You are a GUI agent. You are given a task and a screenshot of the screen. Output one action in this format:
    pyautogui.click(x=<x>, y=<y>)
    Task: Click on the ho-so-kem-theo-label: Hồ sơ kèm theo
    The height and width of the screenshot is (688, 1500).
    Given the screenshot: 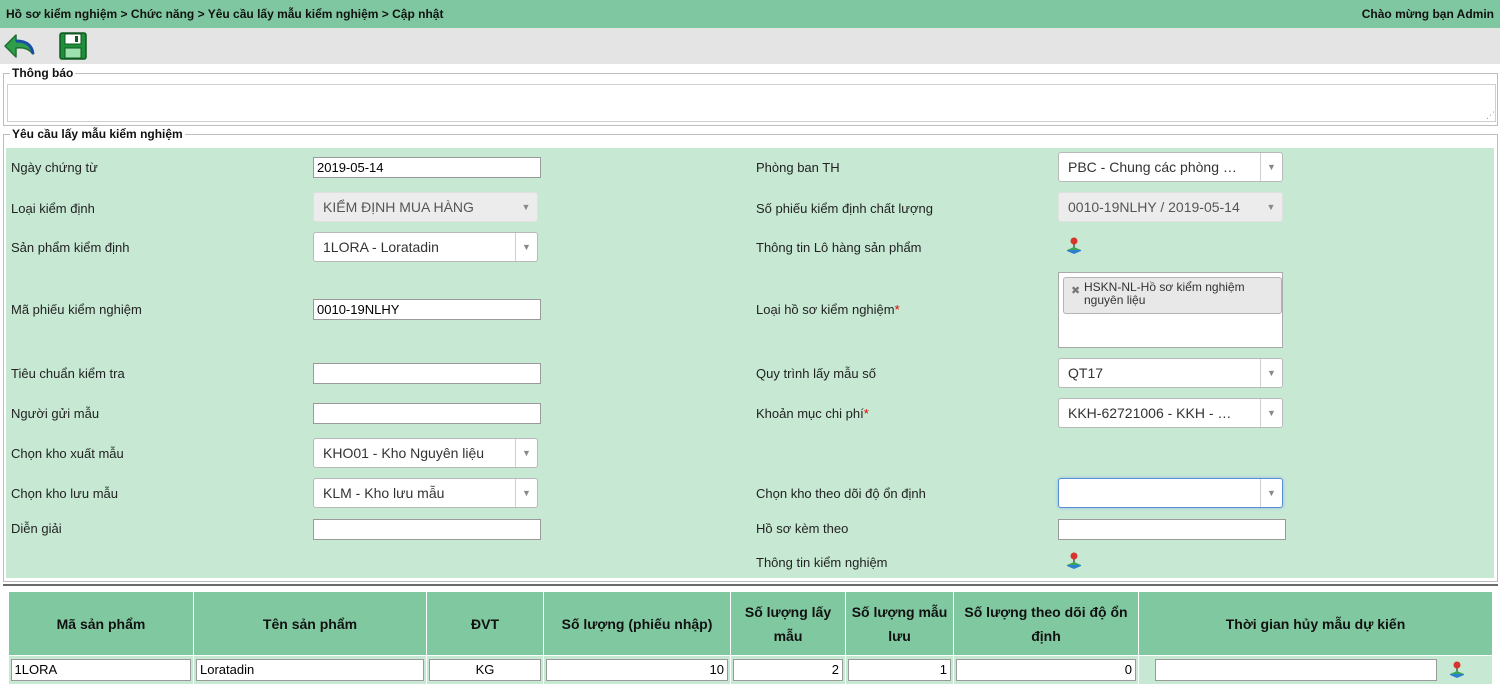 What is the action you would take?
    pyautogui.click(x=802, y=528)
    